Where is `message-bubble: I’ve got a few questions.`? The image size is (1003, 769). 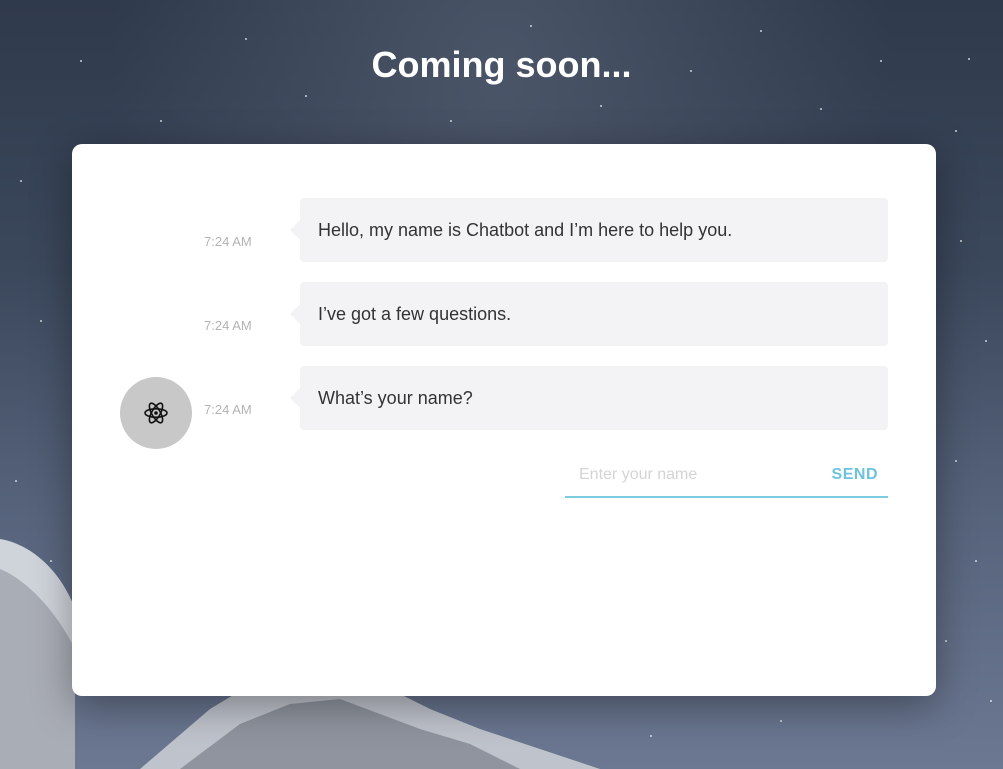
message-bubble: I’ve got a few questions. is located at coordinates (594, 314).